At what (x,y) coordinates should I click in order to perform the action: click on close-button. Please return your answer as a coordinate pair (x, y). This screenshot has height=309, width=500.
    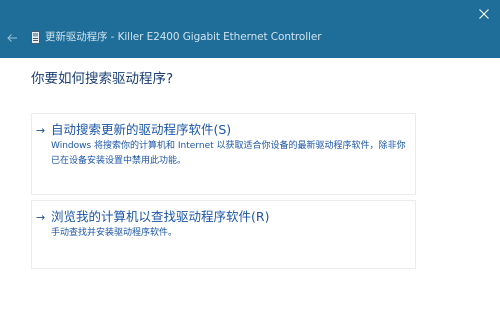
    Looking at the image, I should click on (484, 14).